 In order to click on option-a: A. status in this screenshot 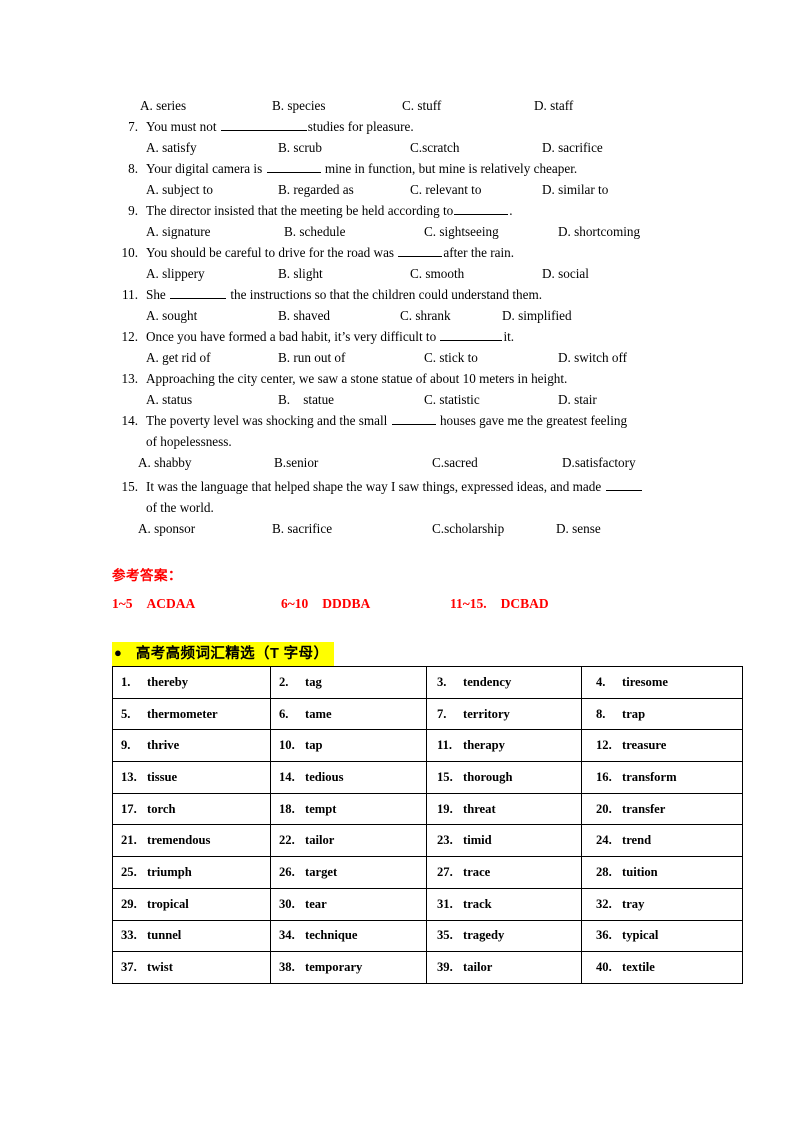, I will do `click(169, 399)`.